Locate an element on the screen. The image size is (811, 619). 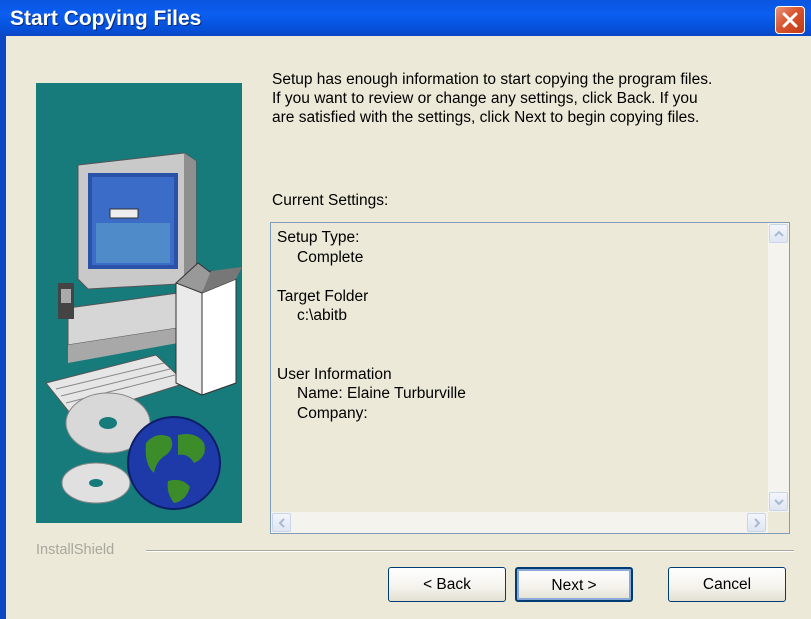
target-folder-label: Target Folder is located at coordinates (323, 296).